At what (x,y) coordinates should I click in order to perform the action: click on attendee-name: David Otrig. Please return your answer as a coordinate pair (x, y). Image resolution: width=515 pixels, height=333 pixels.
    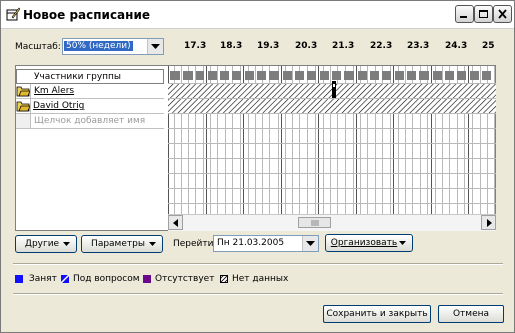
    Looking at the image, I should click on (58, 106).